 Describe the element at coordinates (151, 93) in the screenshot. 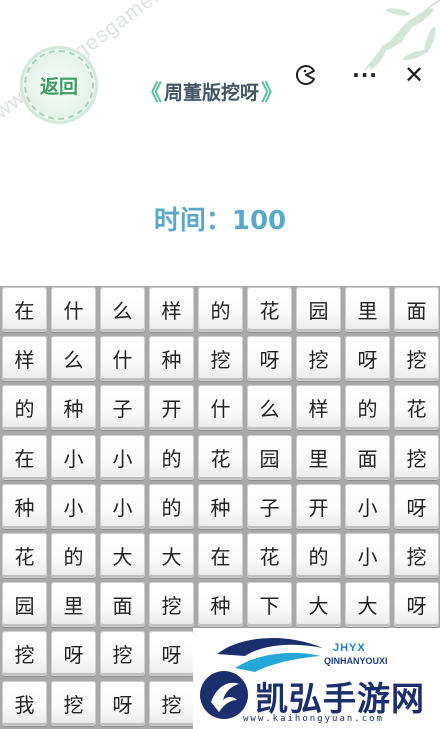

I see `title-left-mark: 《` at that location.